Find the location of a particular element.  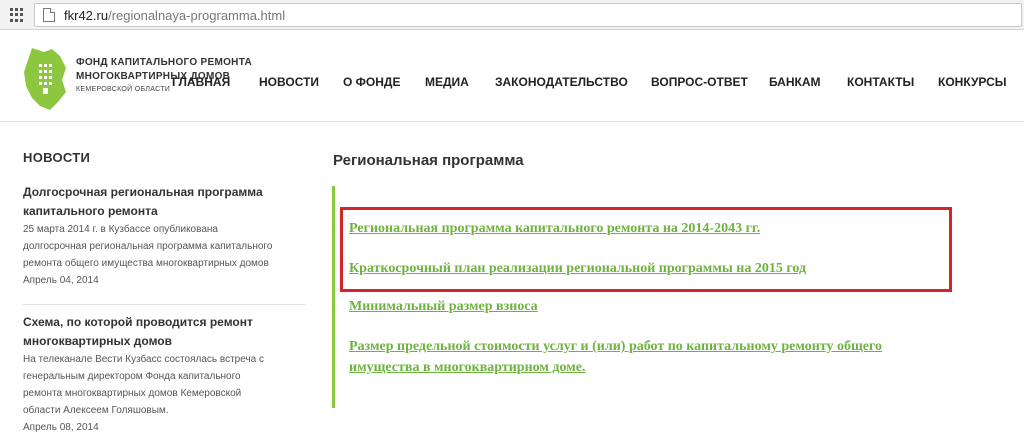

url-field: fkr42.ru/regionalnaya-programma.html is located at coordinates (528, 15).